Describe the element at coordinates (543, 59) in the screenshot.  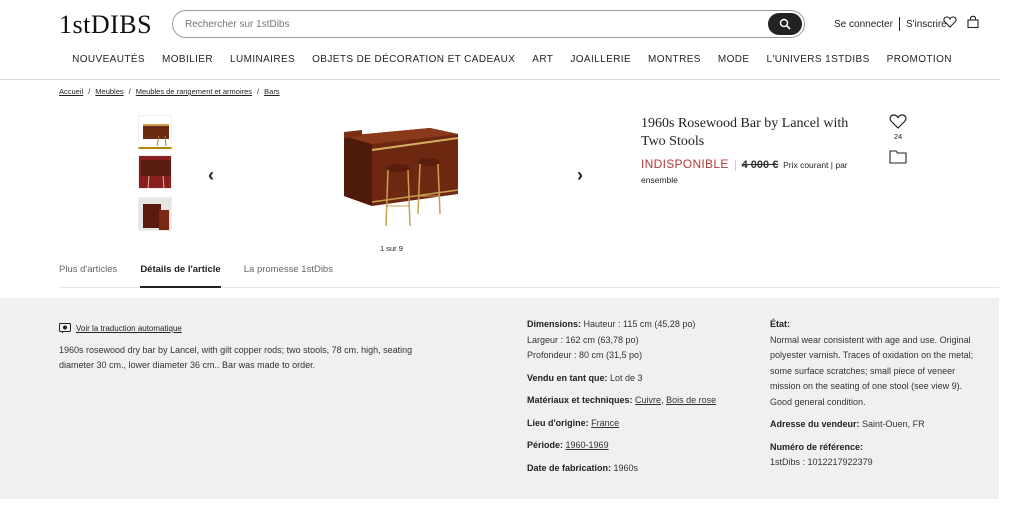
I see `nav-item-art: ART` at that location.